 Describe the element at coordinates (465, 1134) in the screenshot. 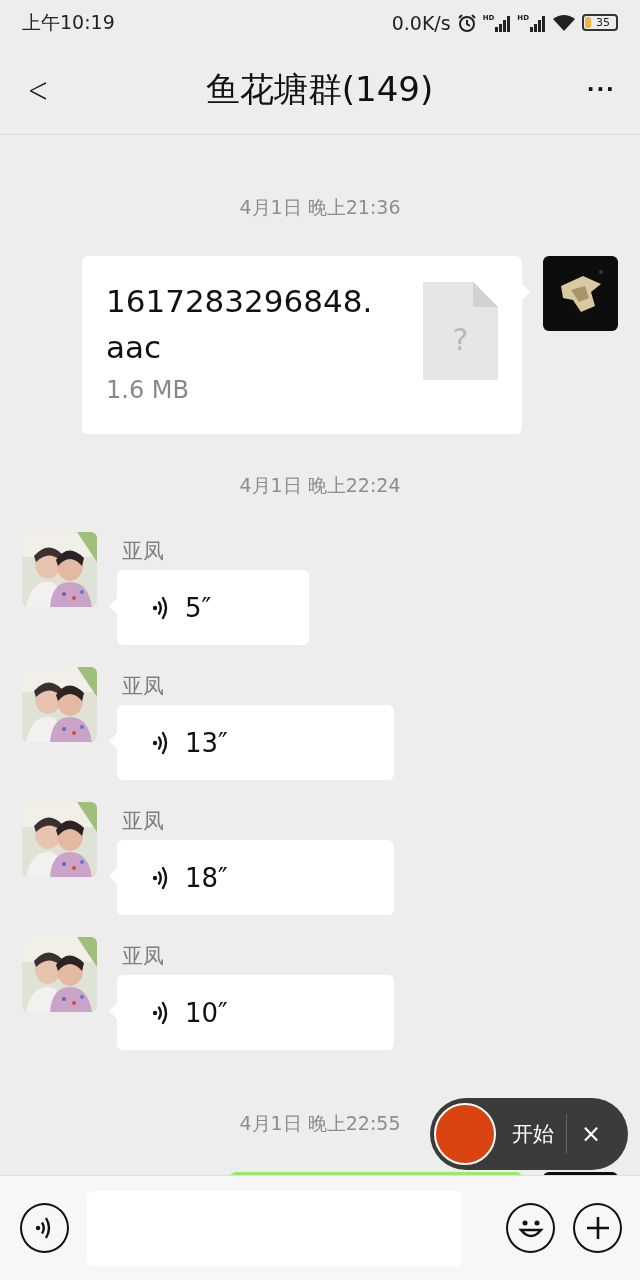

I see `record-button` at that location.